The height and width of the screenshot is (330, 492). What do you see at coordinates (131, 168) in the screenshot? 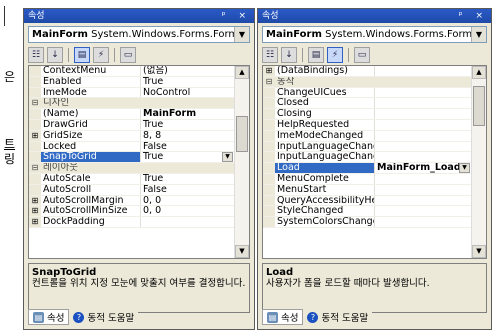
I see `category-row: ⊟ 레이아웃` at bounding box center [131, 168].